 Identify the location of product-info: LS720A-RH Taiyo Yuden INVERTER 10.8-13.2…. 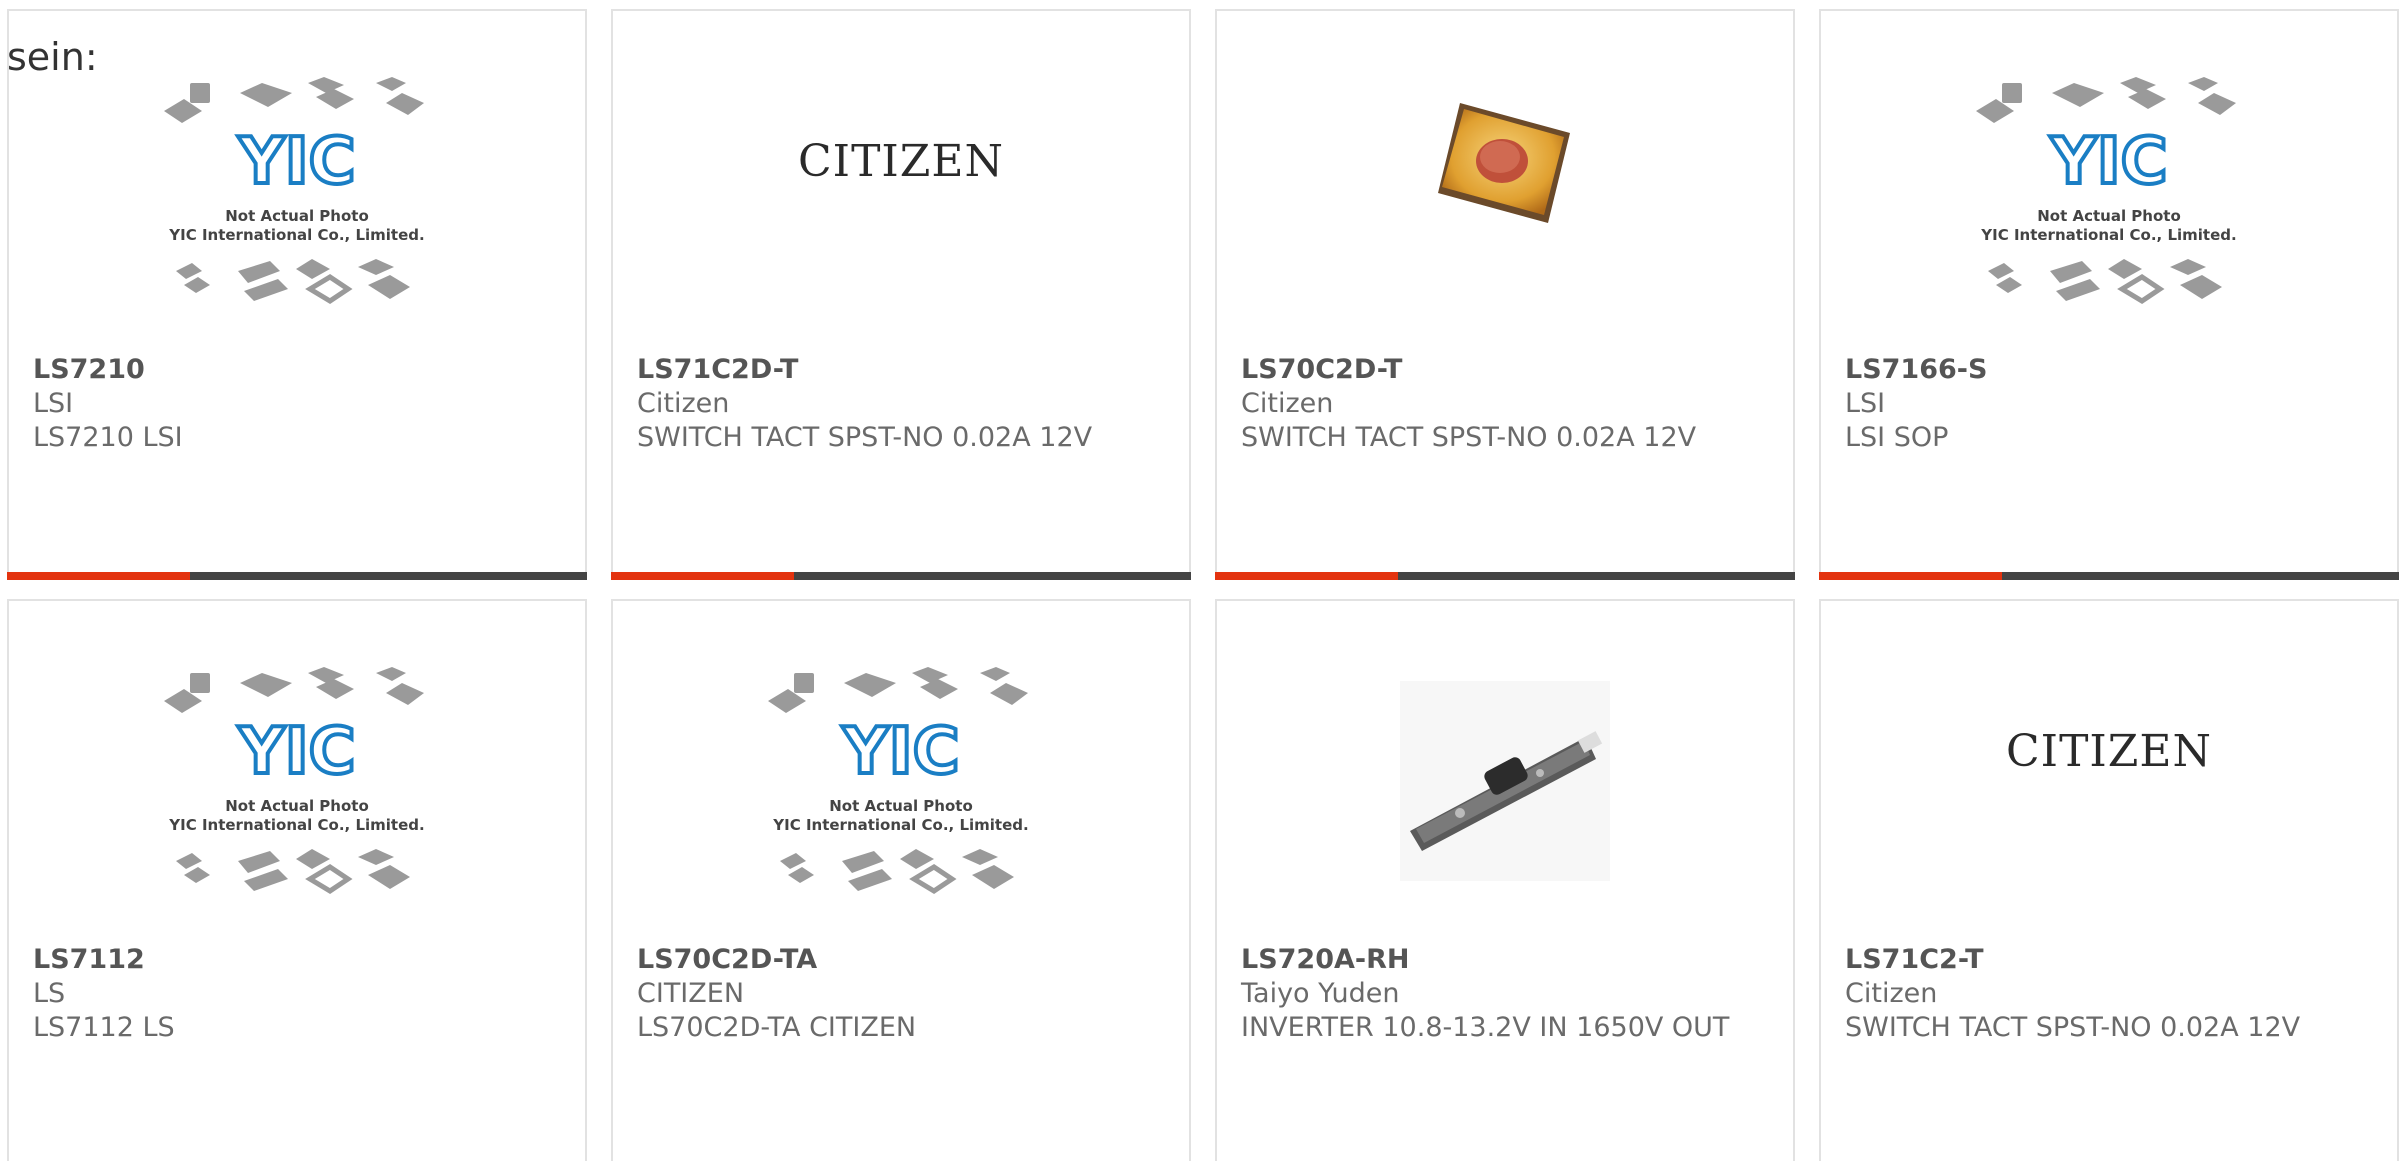
(1502, 994).